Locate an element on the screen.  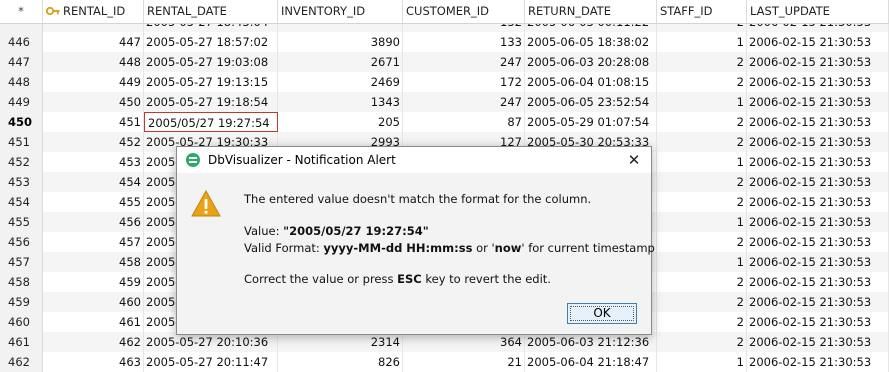
cell-inventory-id: 3890 is located at coordinates (340, 42).